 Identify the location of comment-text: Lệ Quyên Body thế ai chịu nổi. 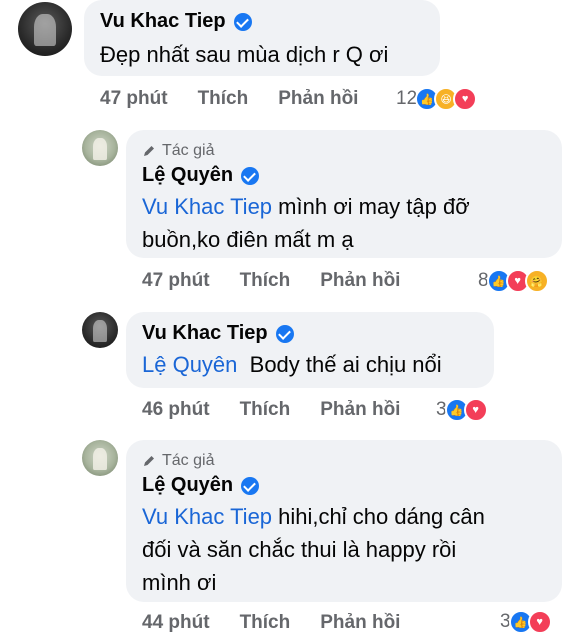
(292, 364).